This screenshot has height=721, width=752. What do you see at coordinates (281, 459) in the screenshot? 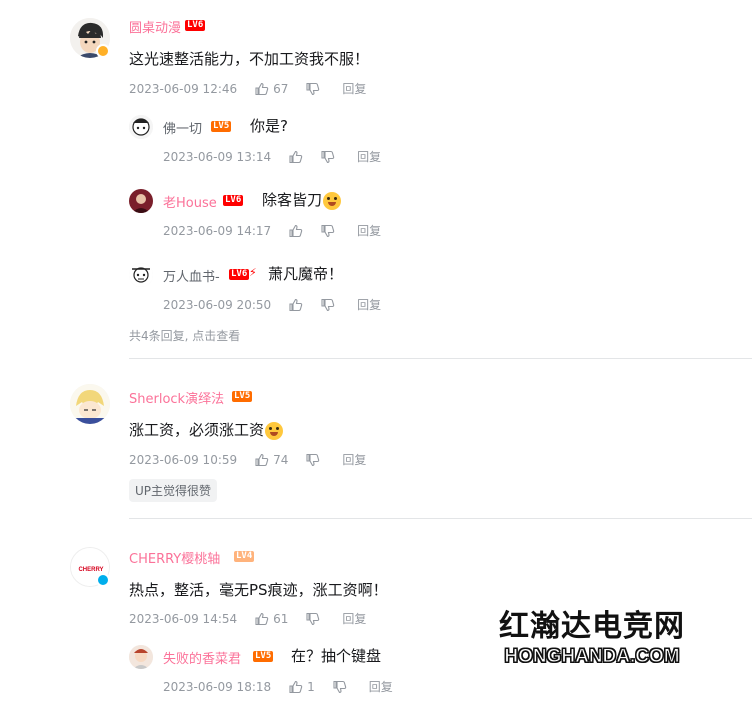
I see `like-count: 74` at bounding box center [281, 459].